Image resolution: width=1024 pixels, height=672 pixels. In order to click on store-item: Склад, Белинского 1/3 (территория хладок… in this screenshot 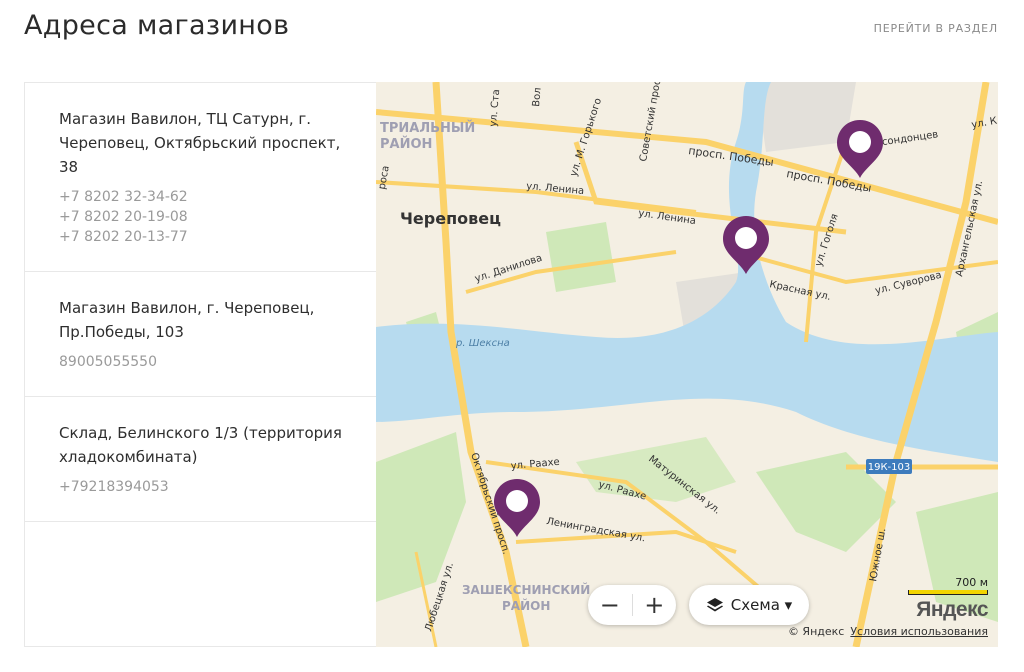, I will do `click(200, 459)`.